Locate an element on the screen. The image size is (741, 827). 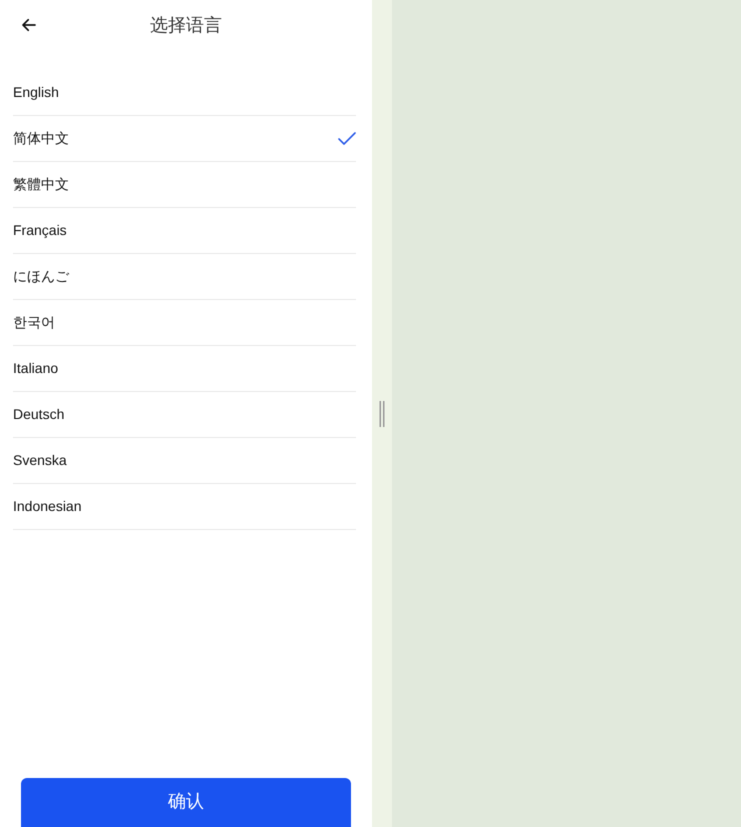
drag-handle-icon is located at coordinates (382, 413).